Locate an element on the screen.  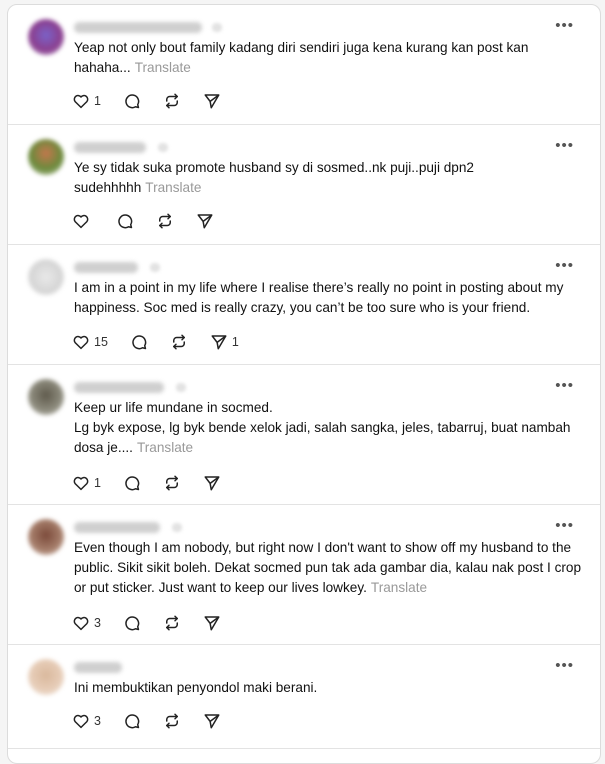
like-count: 3 is located at coordinates (97, 623).